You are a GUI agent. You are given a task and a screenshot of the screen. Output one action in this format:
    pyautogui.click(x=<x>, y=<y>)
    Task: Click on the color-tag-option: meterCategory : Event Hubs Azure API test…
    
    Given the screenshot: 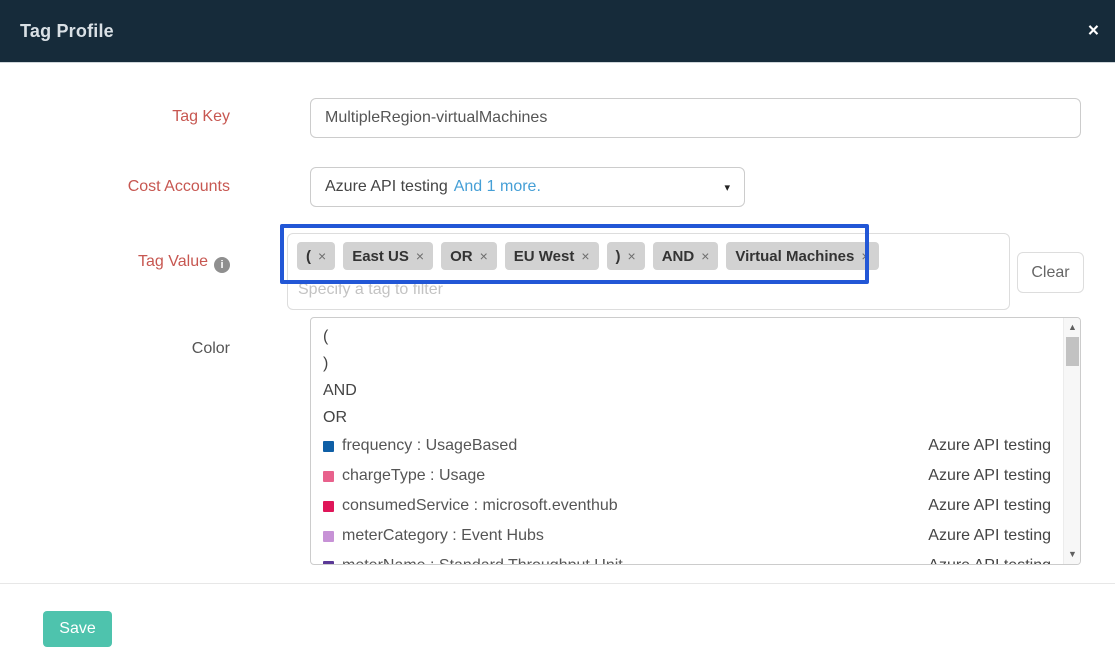 What is the action you would take?
    pyautogui.click(x=693, y=536)
    